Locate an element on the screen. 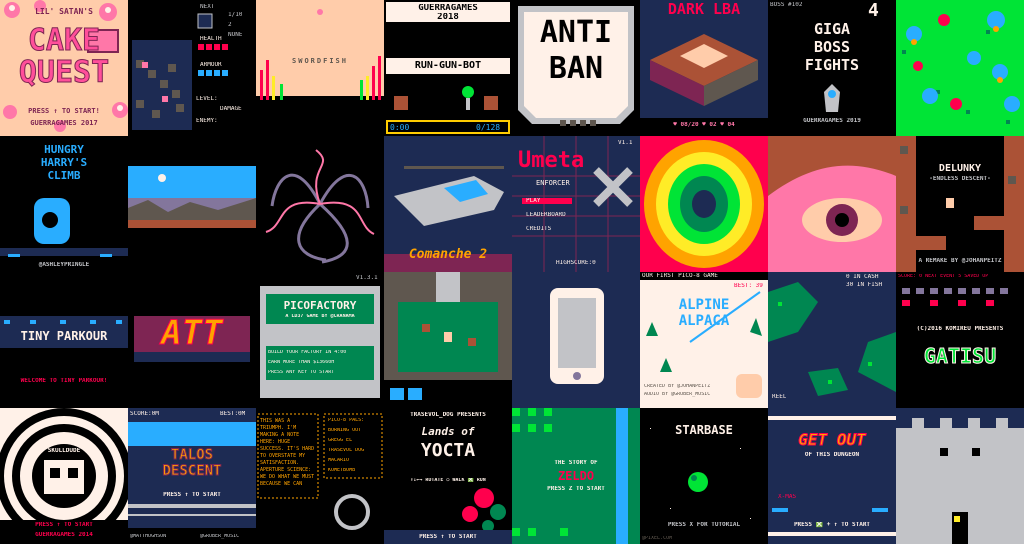  starbase-title: STARBASE is located at coordinates (704, 430).